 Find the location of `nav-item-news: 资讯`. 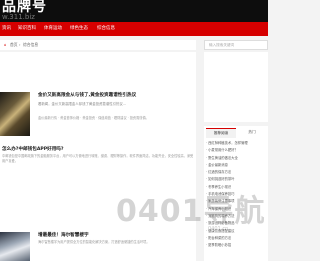

nav-item-news: 资讯 is located at coordinates (6, 29).